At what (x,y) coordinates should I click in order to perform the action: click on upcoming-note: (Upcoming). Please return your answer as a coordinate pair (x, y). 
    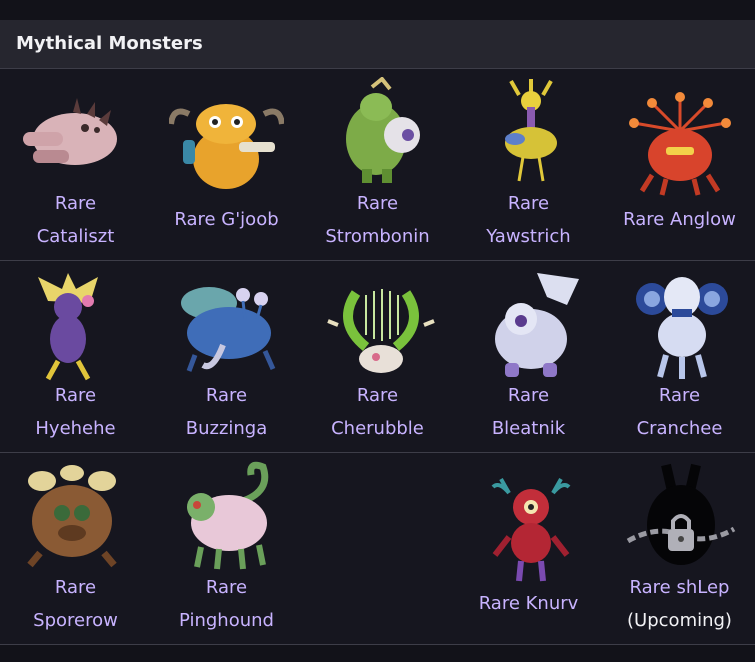
    Looking at the image, I should click on (679, 620).